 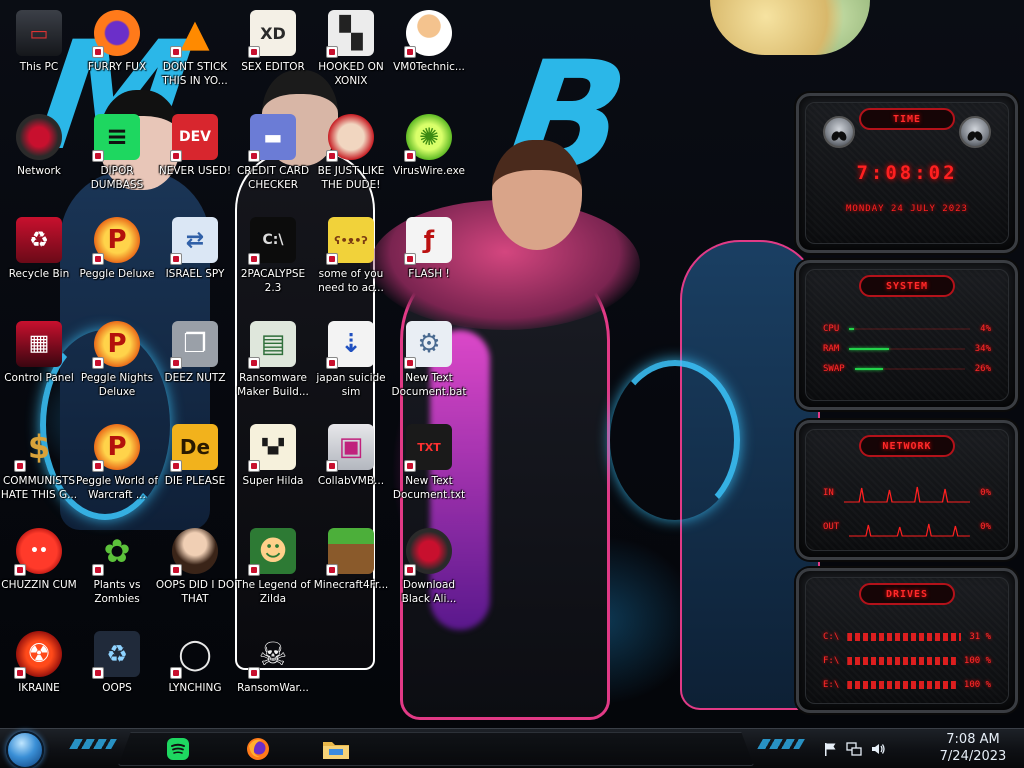 I want to click on desktop-icon: ▬ CREDIT CARD CHECKER, so click(x=273, y=156).